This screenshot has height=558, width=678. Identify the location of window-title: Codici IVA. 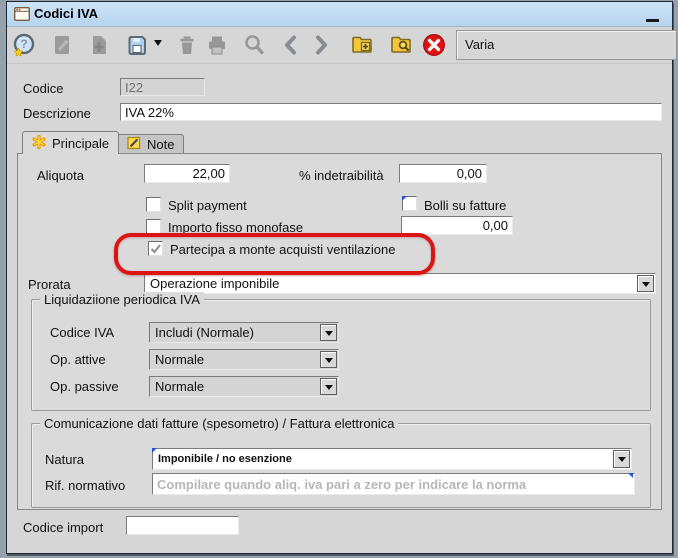
(66, 13).